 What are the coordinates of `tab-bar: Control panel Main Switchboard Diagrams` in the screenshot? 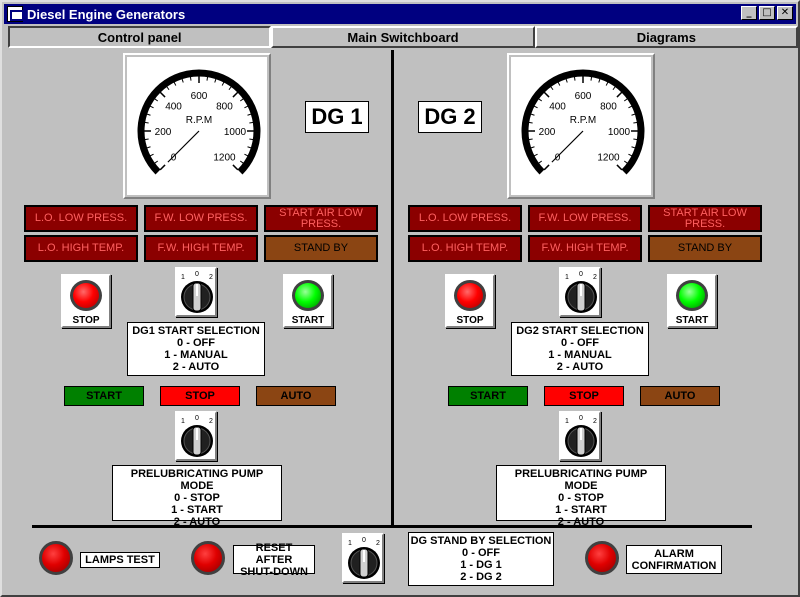 It's located at (403, 37).